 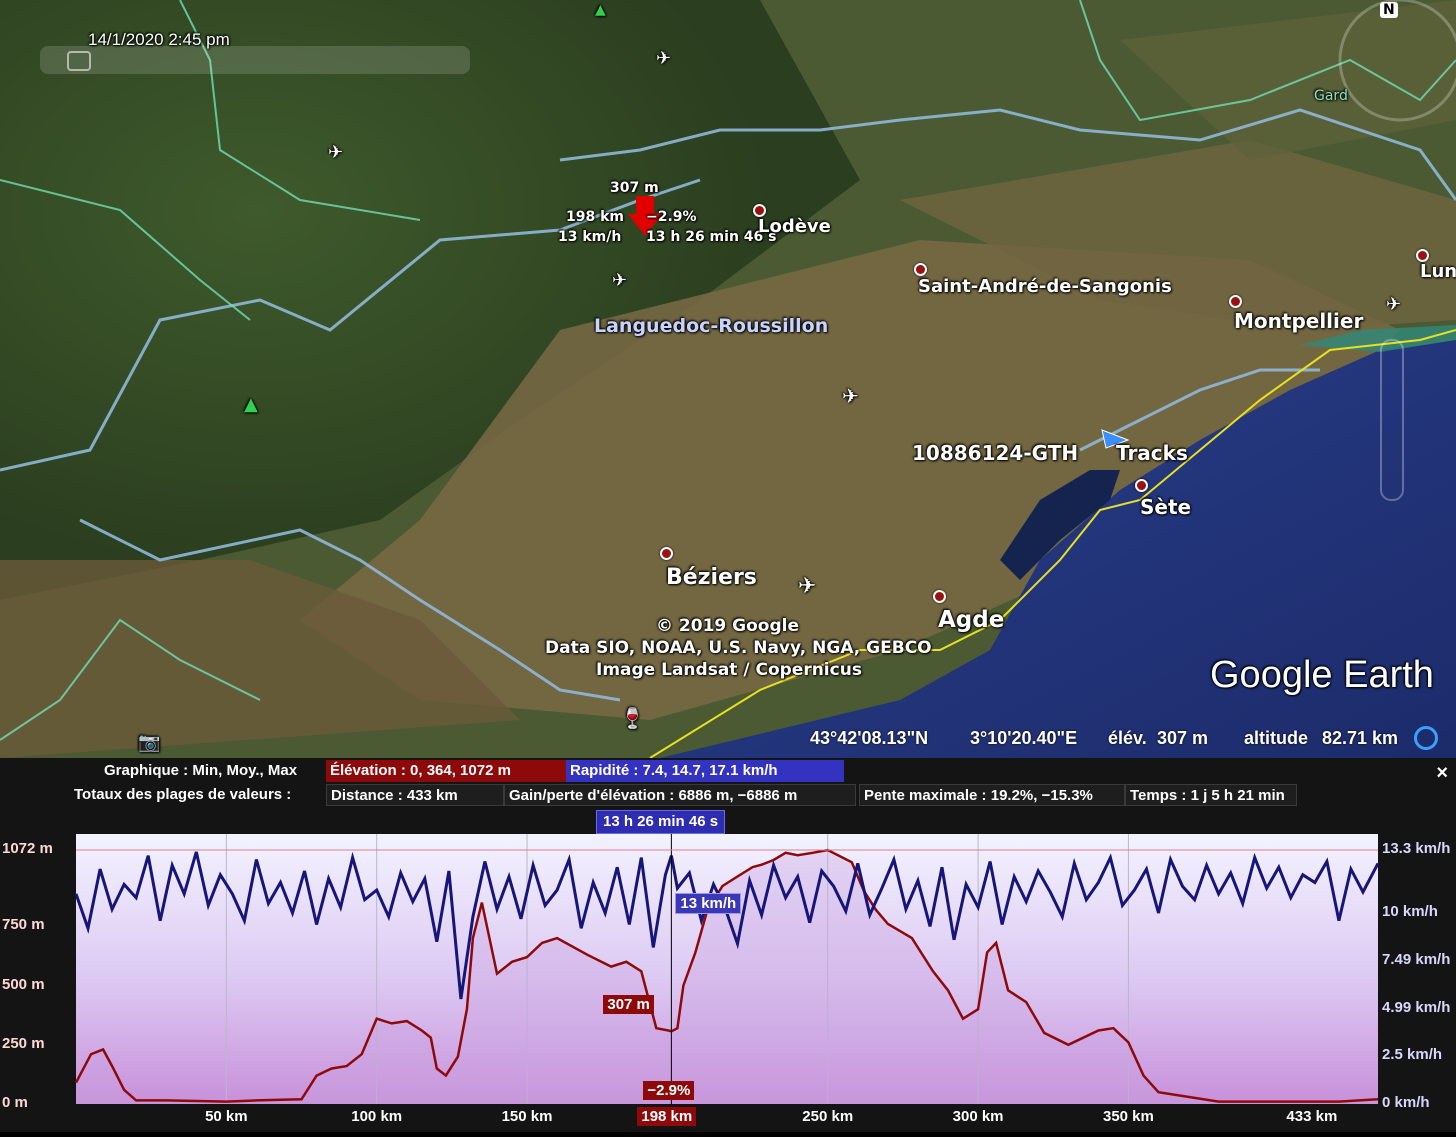 I want to click on x-tick: 250 km, so click(x=828, y=1116).